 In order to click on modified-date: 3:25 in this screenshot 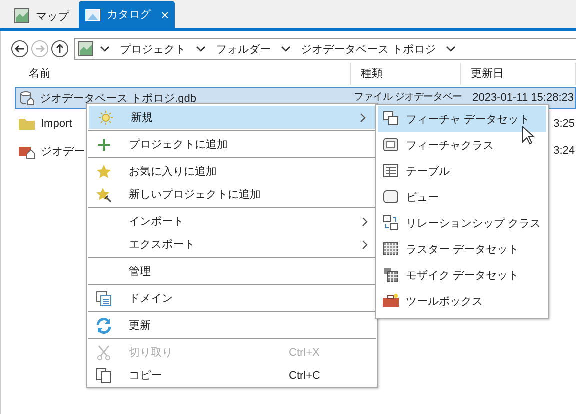, I will do `click(564, 124)`.